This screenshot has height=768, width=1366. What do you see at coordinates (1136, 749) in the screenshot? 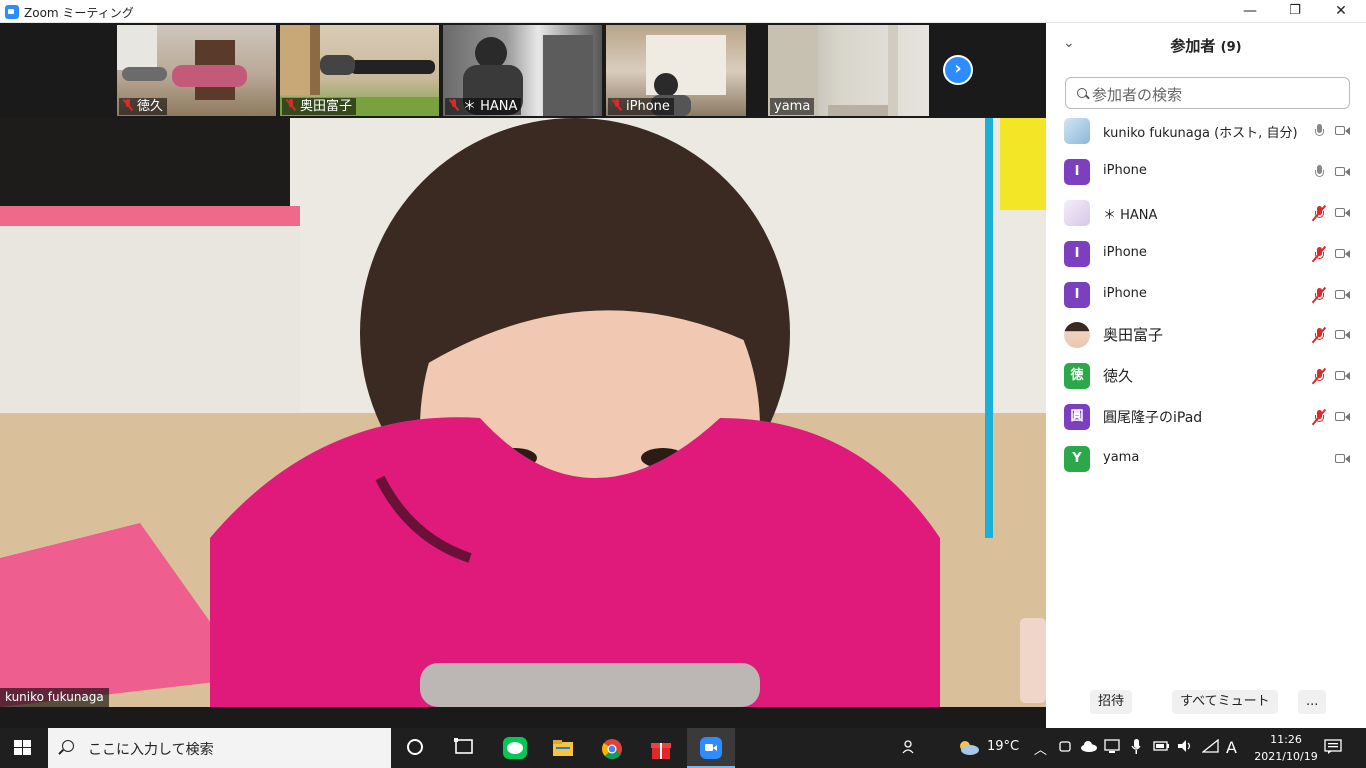
I see `microphone-tray-icon` at bounding box center [1136, 749].